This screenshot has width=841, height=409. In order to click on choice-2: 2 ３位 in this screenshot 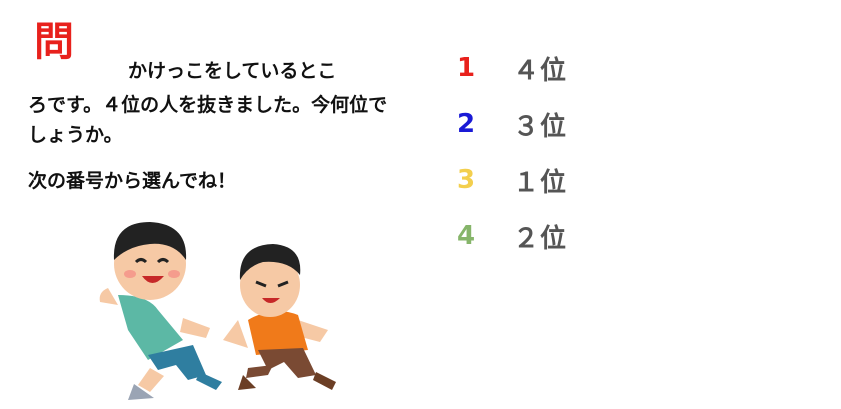, I will do `click(555, 124)`.